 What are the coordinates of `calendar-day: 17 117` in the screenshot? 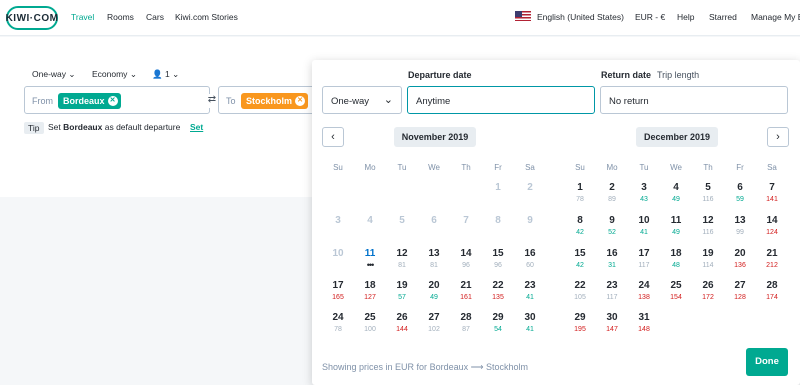 It's located at (644, 259).